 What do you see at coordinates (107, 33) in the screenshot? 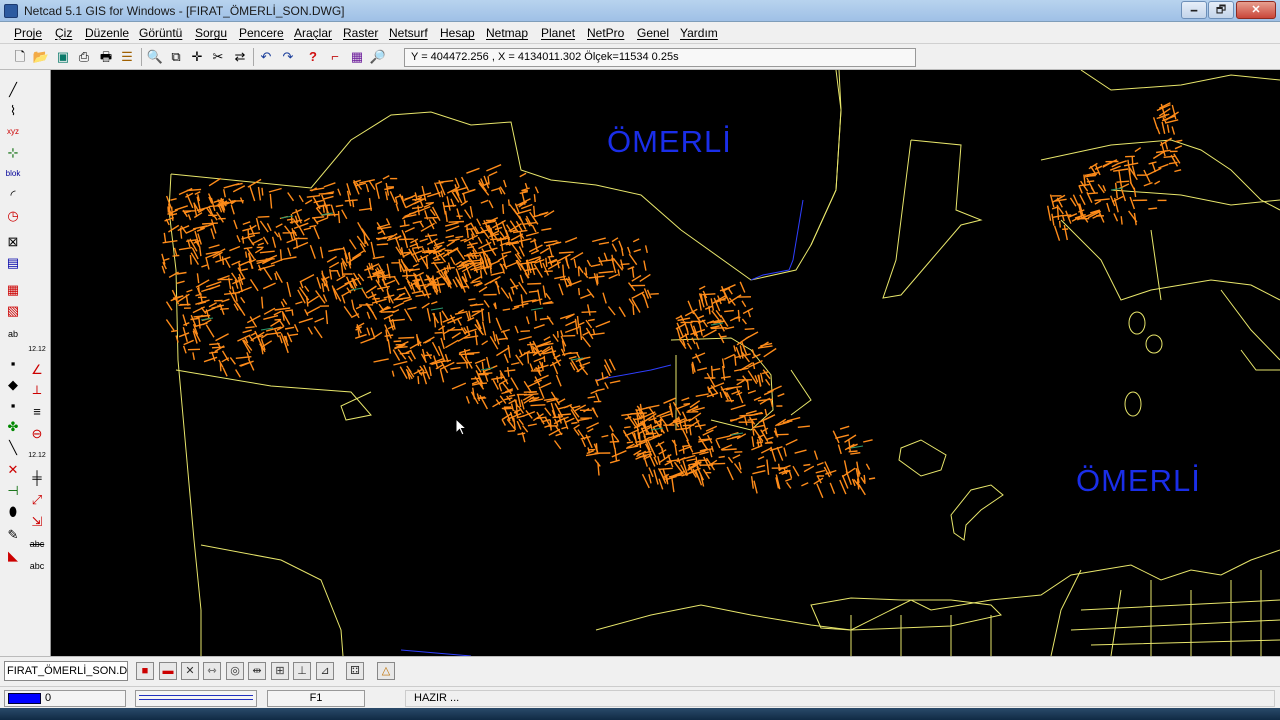
I see `menu-duzenle: Düzenle` at bounding box center [107, 33].